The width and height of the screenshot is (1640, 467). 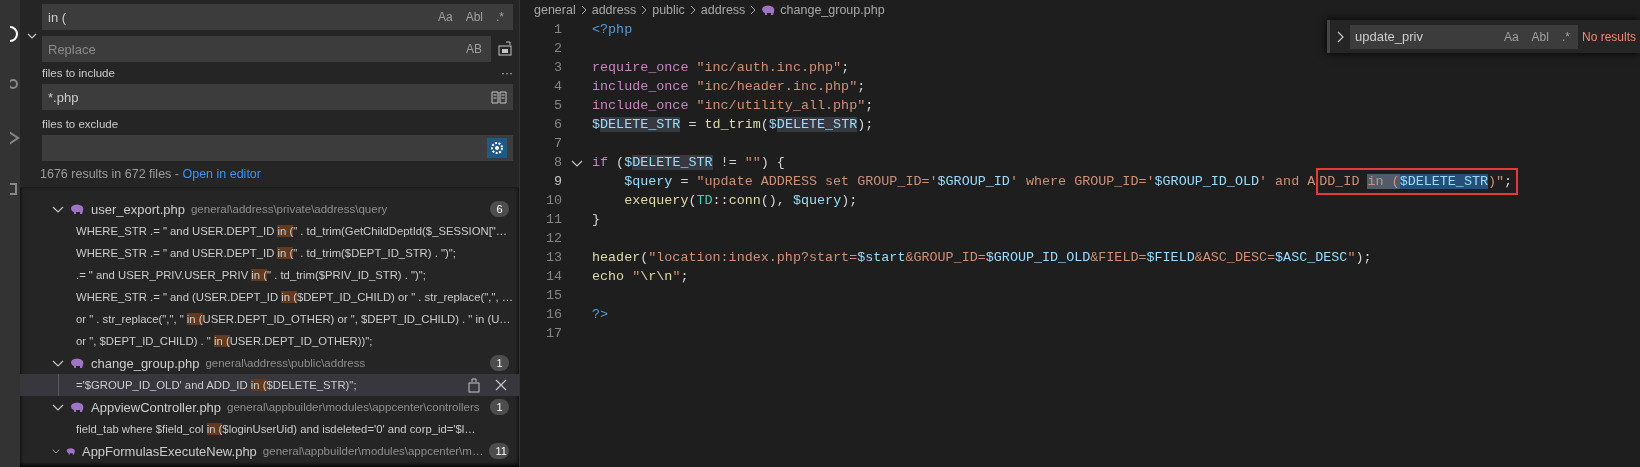 I want to click on match-count: 11, so click(x=499, y=451).